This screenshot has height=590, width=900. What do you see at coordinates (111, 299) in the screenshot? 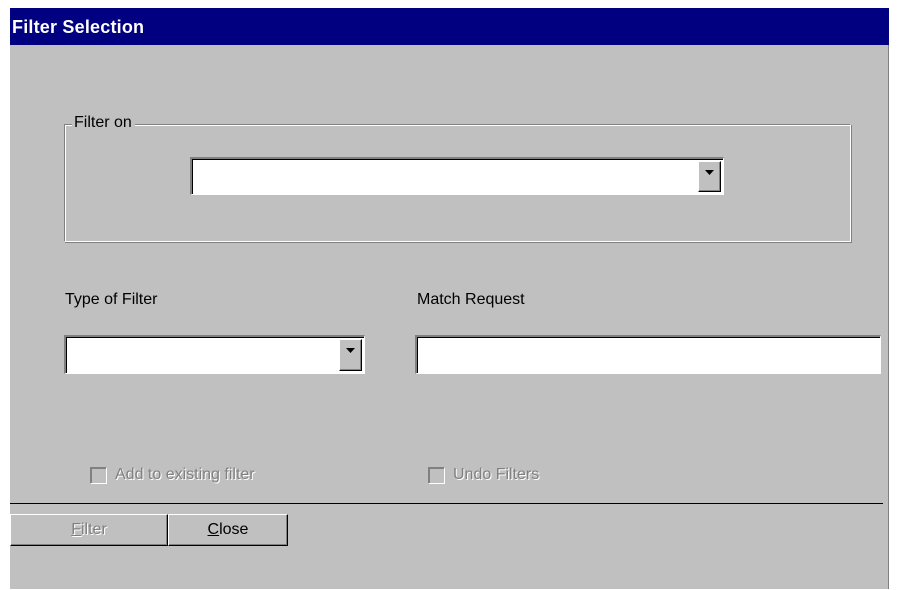
I see `type-of-filter-label: Type of Filter` at bounding box center [111, 299].